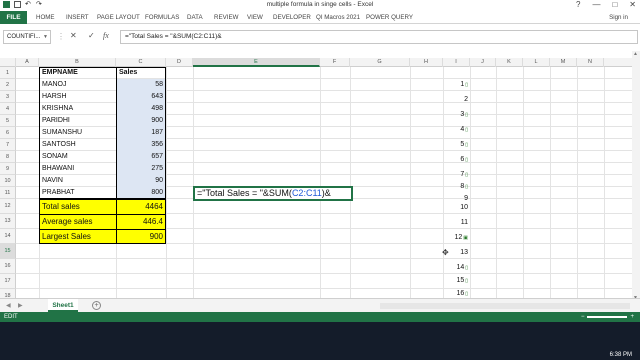 This screenshot has height=360, width=640. Describe the element at coordinates (8, 109) in the screenshot. I see `row-header: 4` at that location.